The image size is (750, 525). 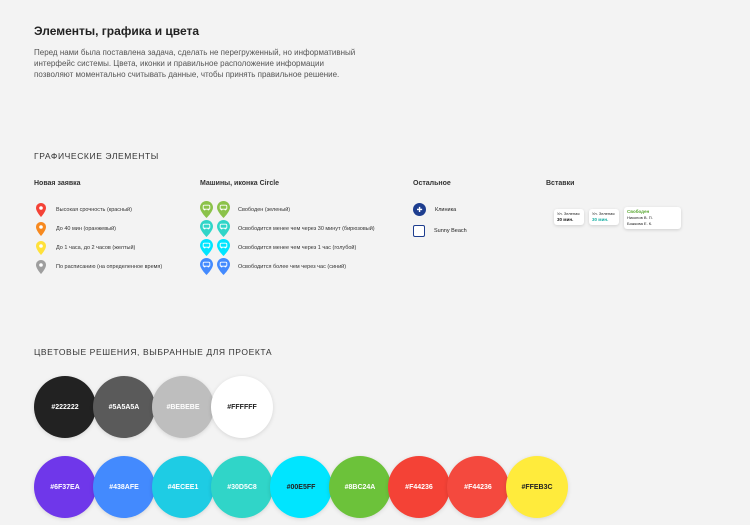 I want to click on color-swatch: #222222, so click(x=65, y=407).